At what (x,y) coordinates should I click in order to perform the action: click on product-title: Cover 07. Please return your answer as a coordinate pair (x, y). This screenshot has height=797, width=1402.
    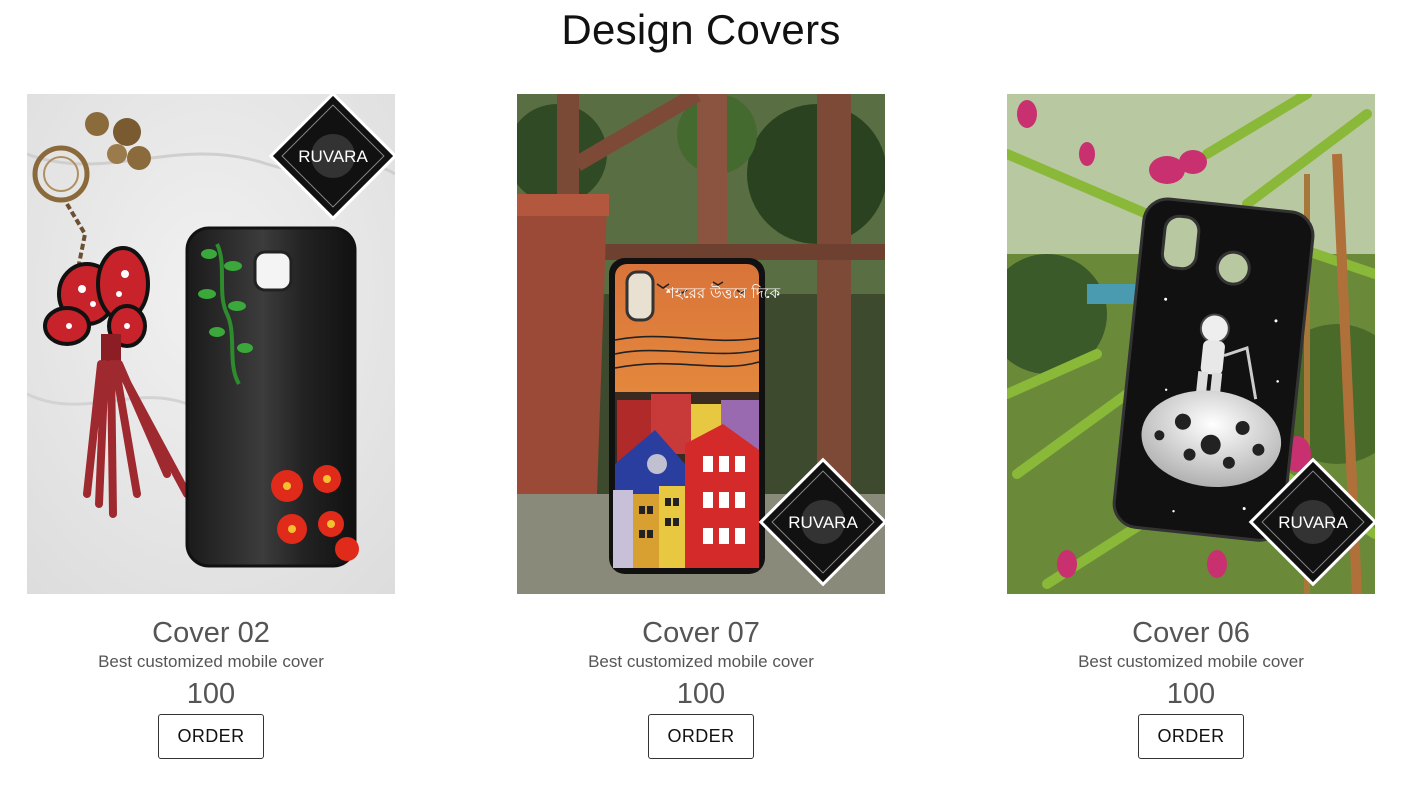
    Looking at the image, I should click on (701, 633).